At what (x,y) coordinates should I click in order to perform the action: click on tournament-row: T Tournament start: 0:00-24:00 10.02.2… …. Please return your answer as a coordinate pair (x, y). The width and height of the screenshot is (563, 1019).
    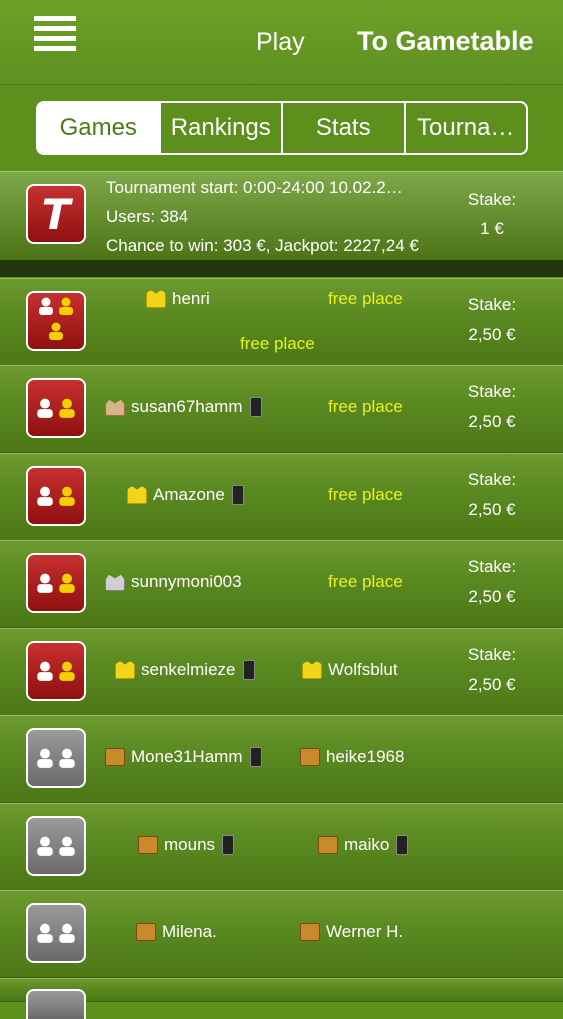
    Looking at the image, I should click on (281, 216).